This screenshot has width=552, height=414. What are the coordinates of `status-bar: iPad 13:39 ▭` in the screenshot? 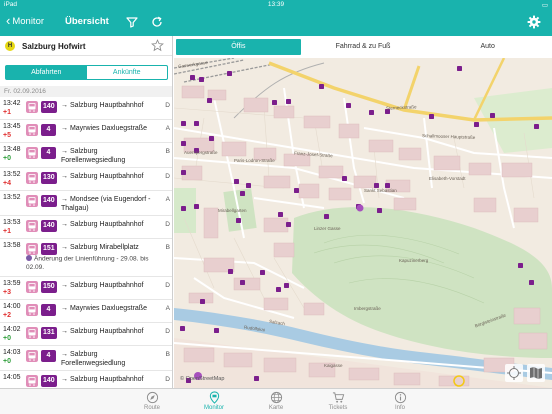 It's located at (276, 5).